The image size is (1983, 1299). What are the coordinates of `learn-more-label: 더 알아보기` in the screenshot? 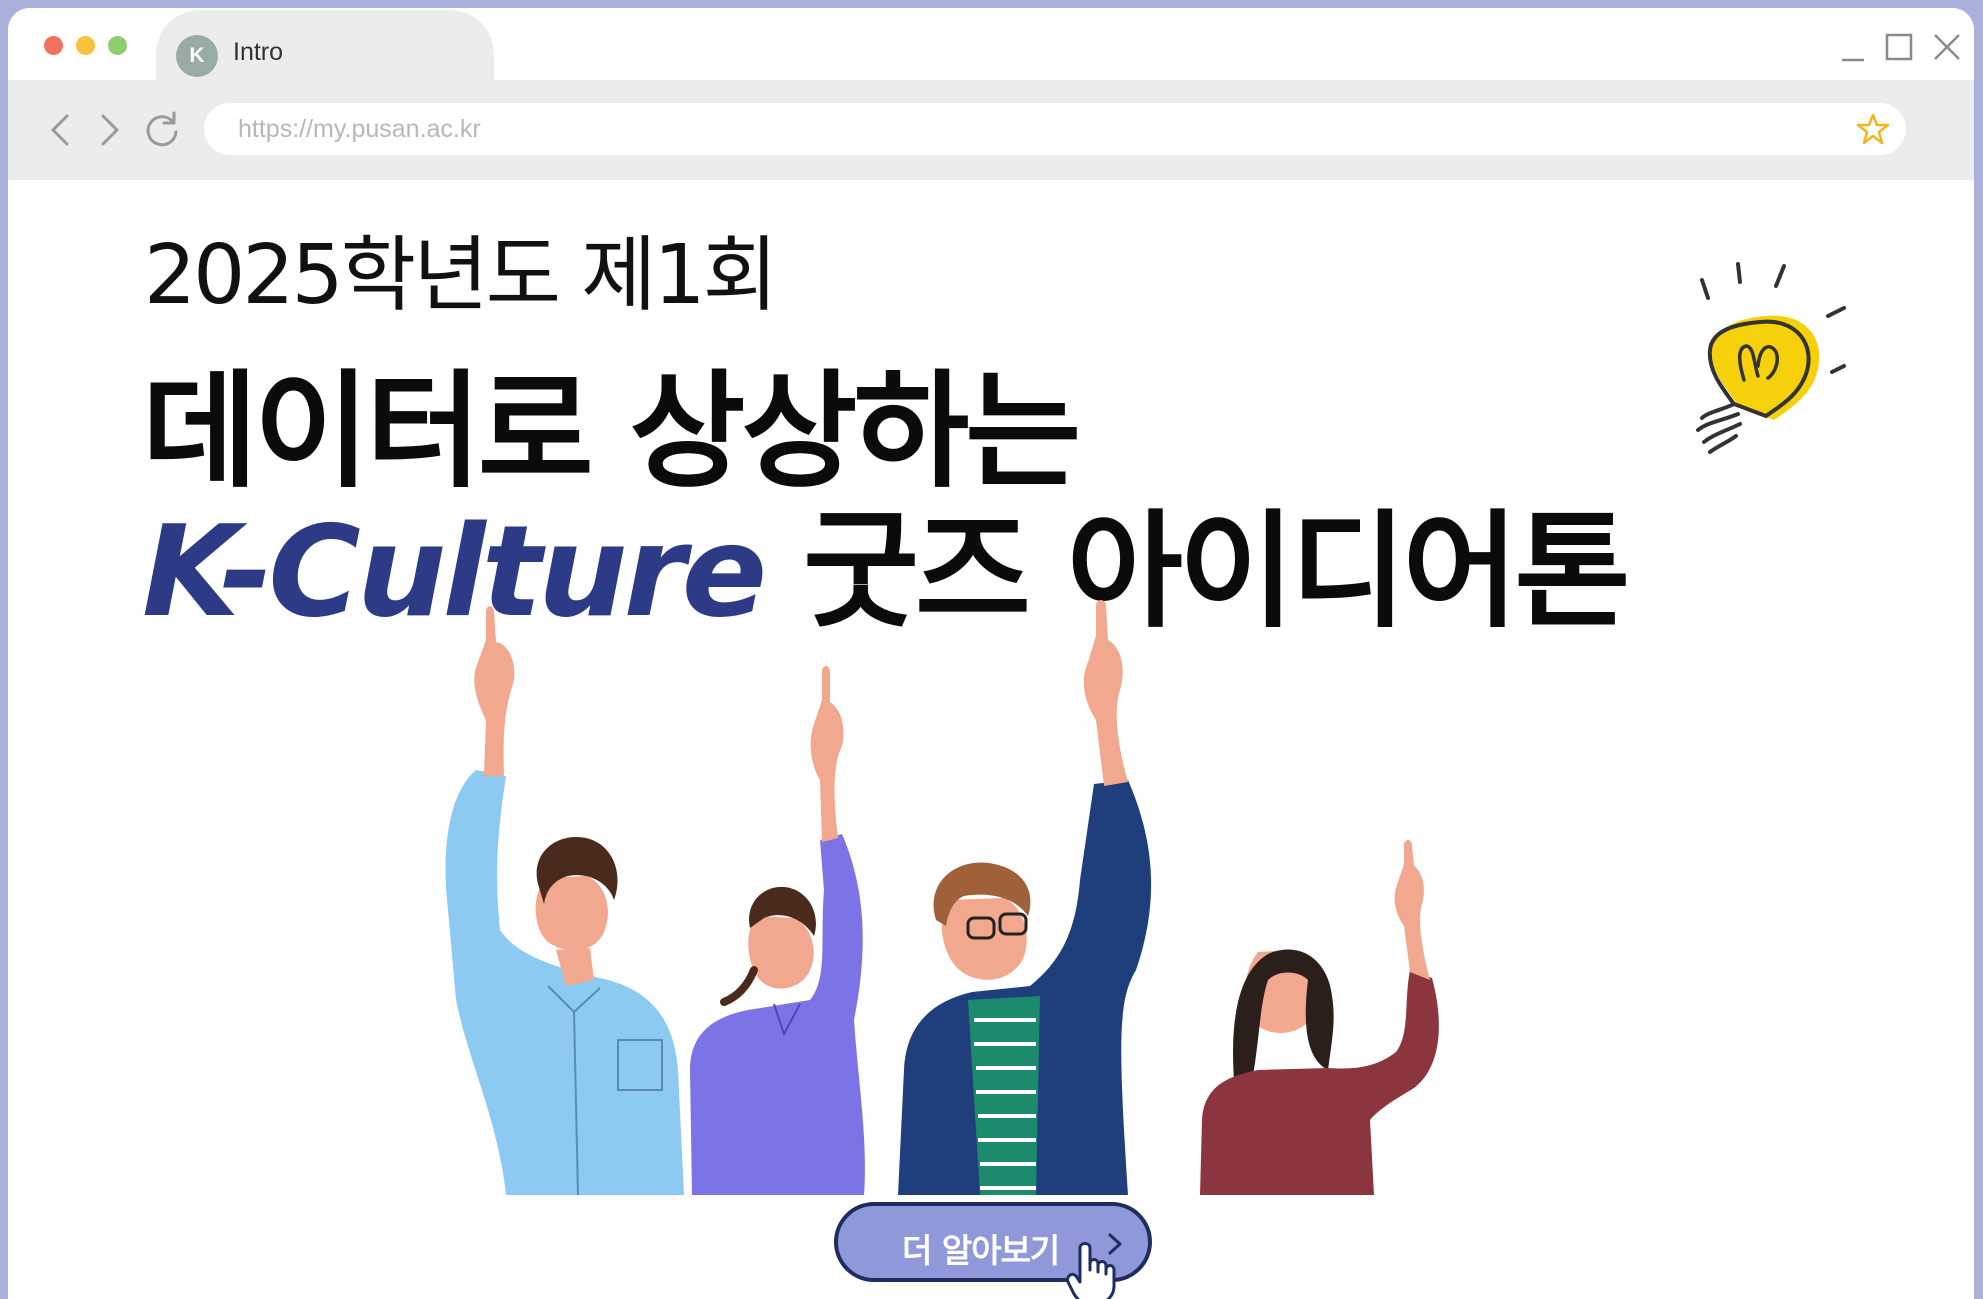 It's located at (981, 1250).